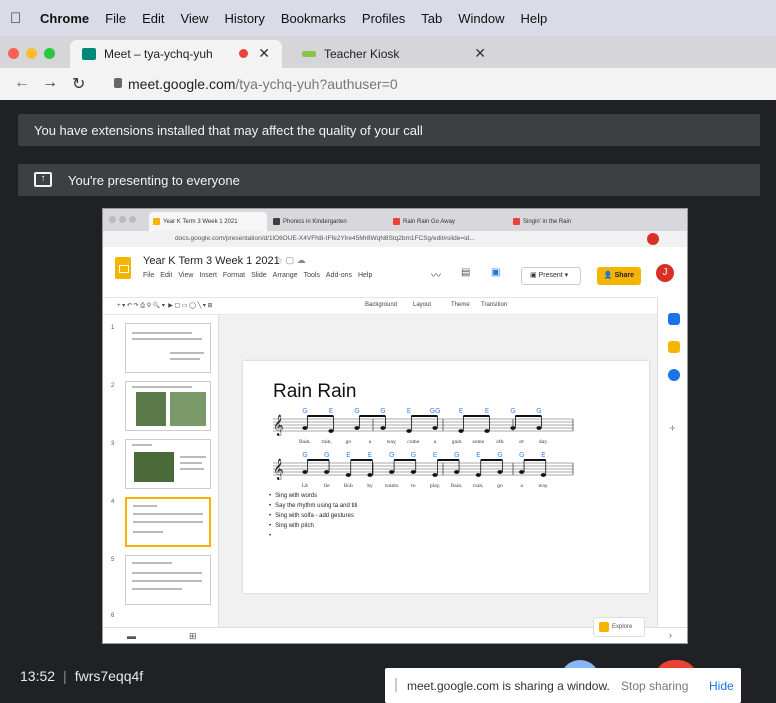 Image resolution: width=776 pixels, height=703 pixels. Describe the element at coordinates (670, 635) in the screenshot. I see `chevron-right-icon: ›` at that location.